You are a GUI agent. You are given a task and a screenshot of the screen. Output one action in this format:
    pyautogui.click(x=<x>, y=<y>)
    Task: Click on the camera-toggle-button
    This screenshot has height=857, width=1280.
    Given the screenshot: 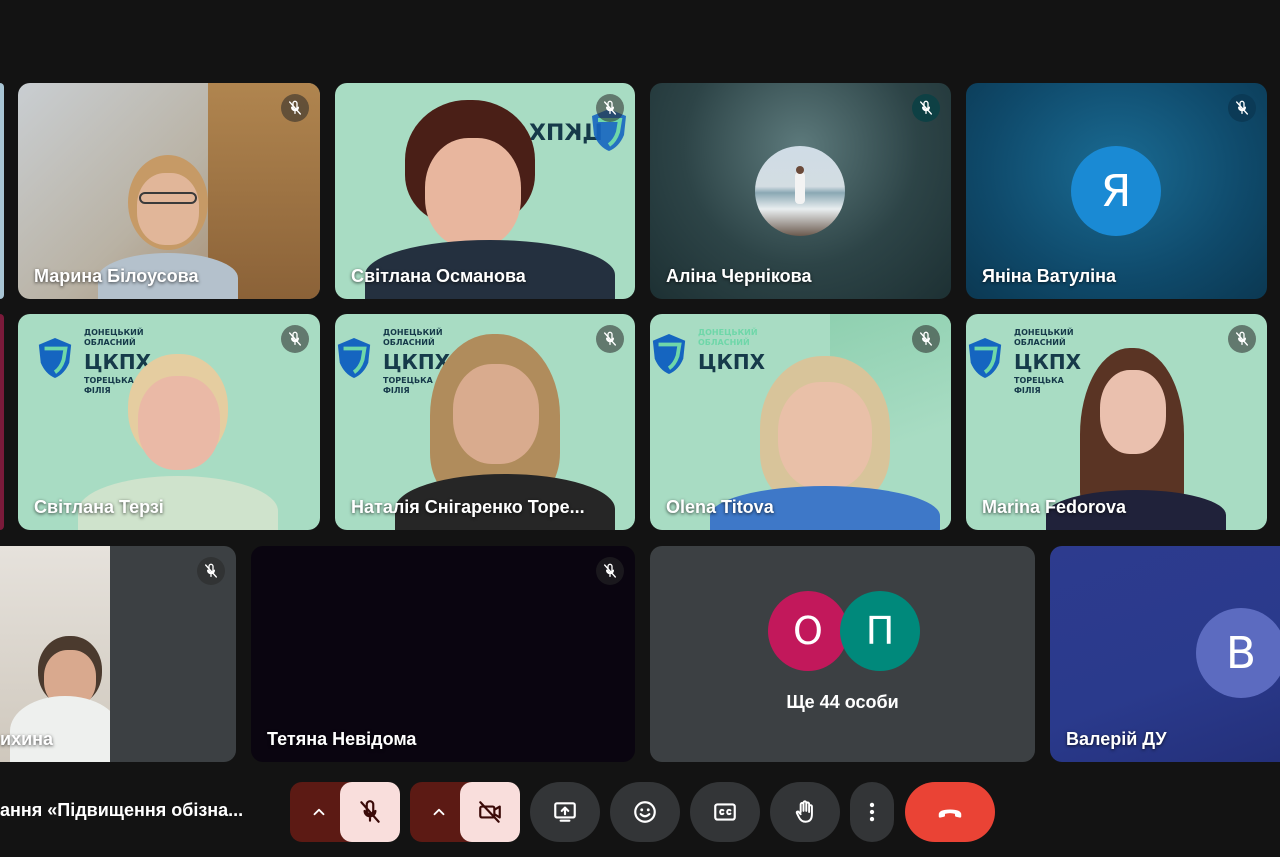 What is the action you would take?
    pyautogui.click(x=490, y=812)
    